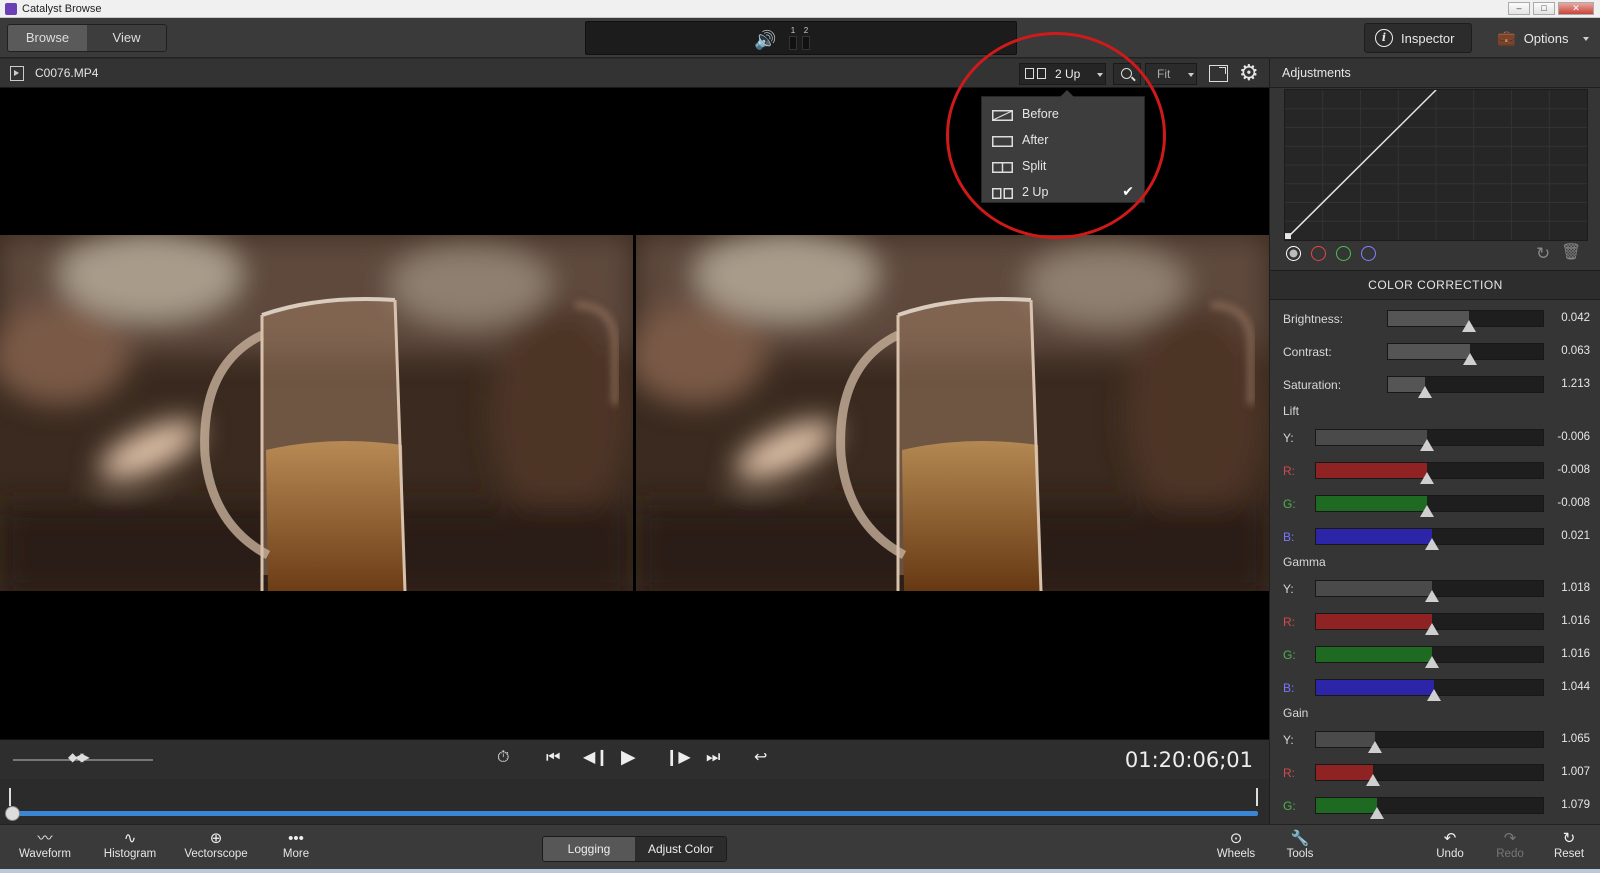 The image size is (1600, 873). Describe the element at coordinates (1431, 544) in the screenshot. I see `lift-b-slider-thumb` at that location.